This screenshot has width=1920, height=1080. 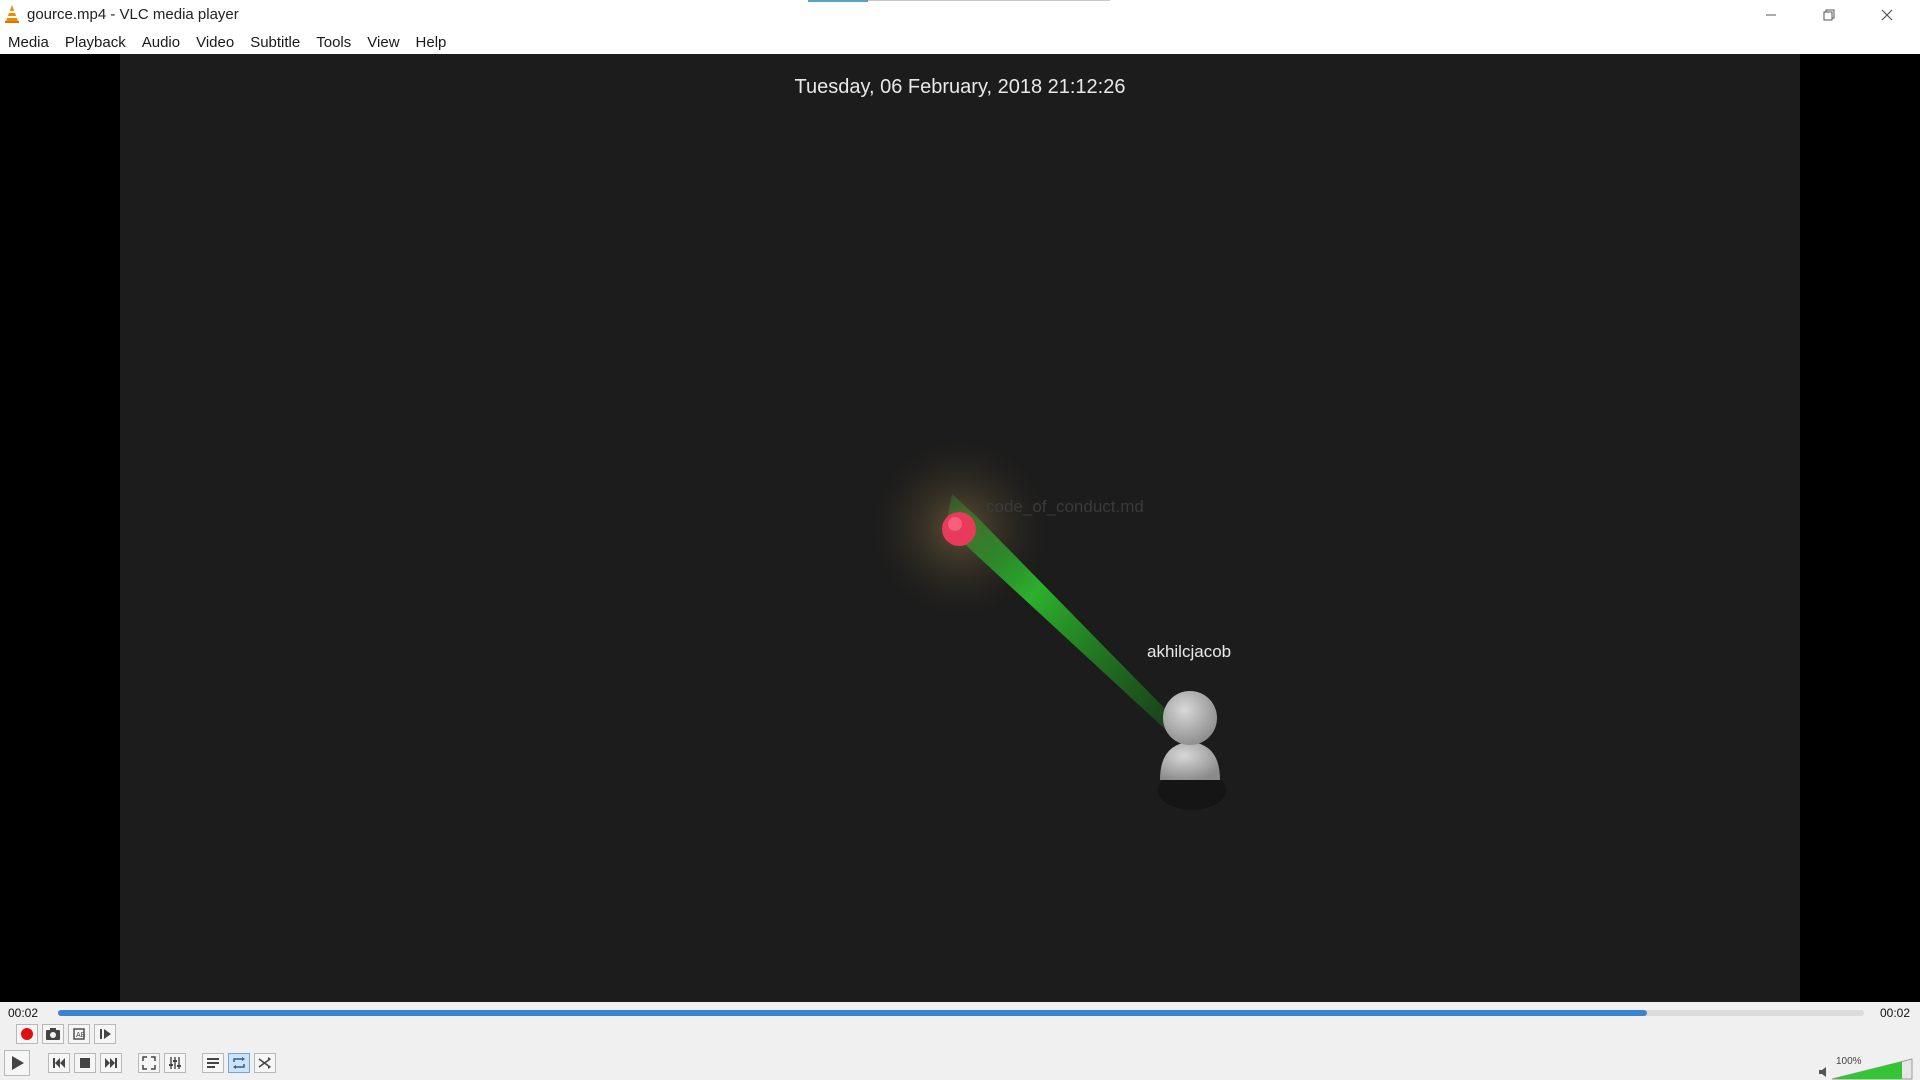 What do you see at coordinates (23, 1013) in the screenshot?
I see `elapsed-time: 00:02` at bounding box center [23, 1013].